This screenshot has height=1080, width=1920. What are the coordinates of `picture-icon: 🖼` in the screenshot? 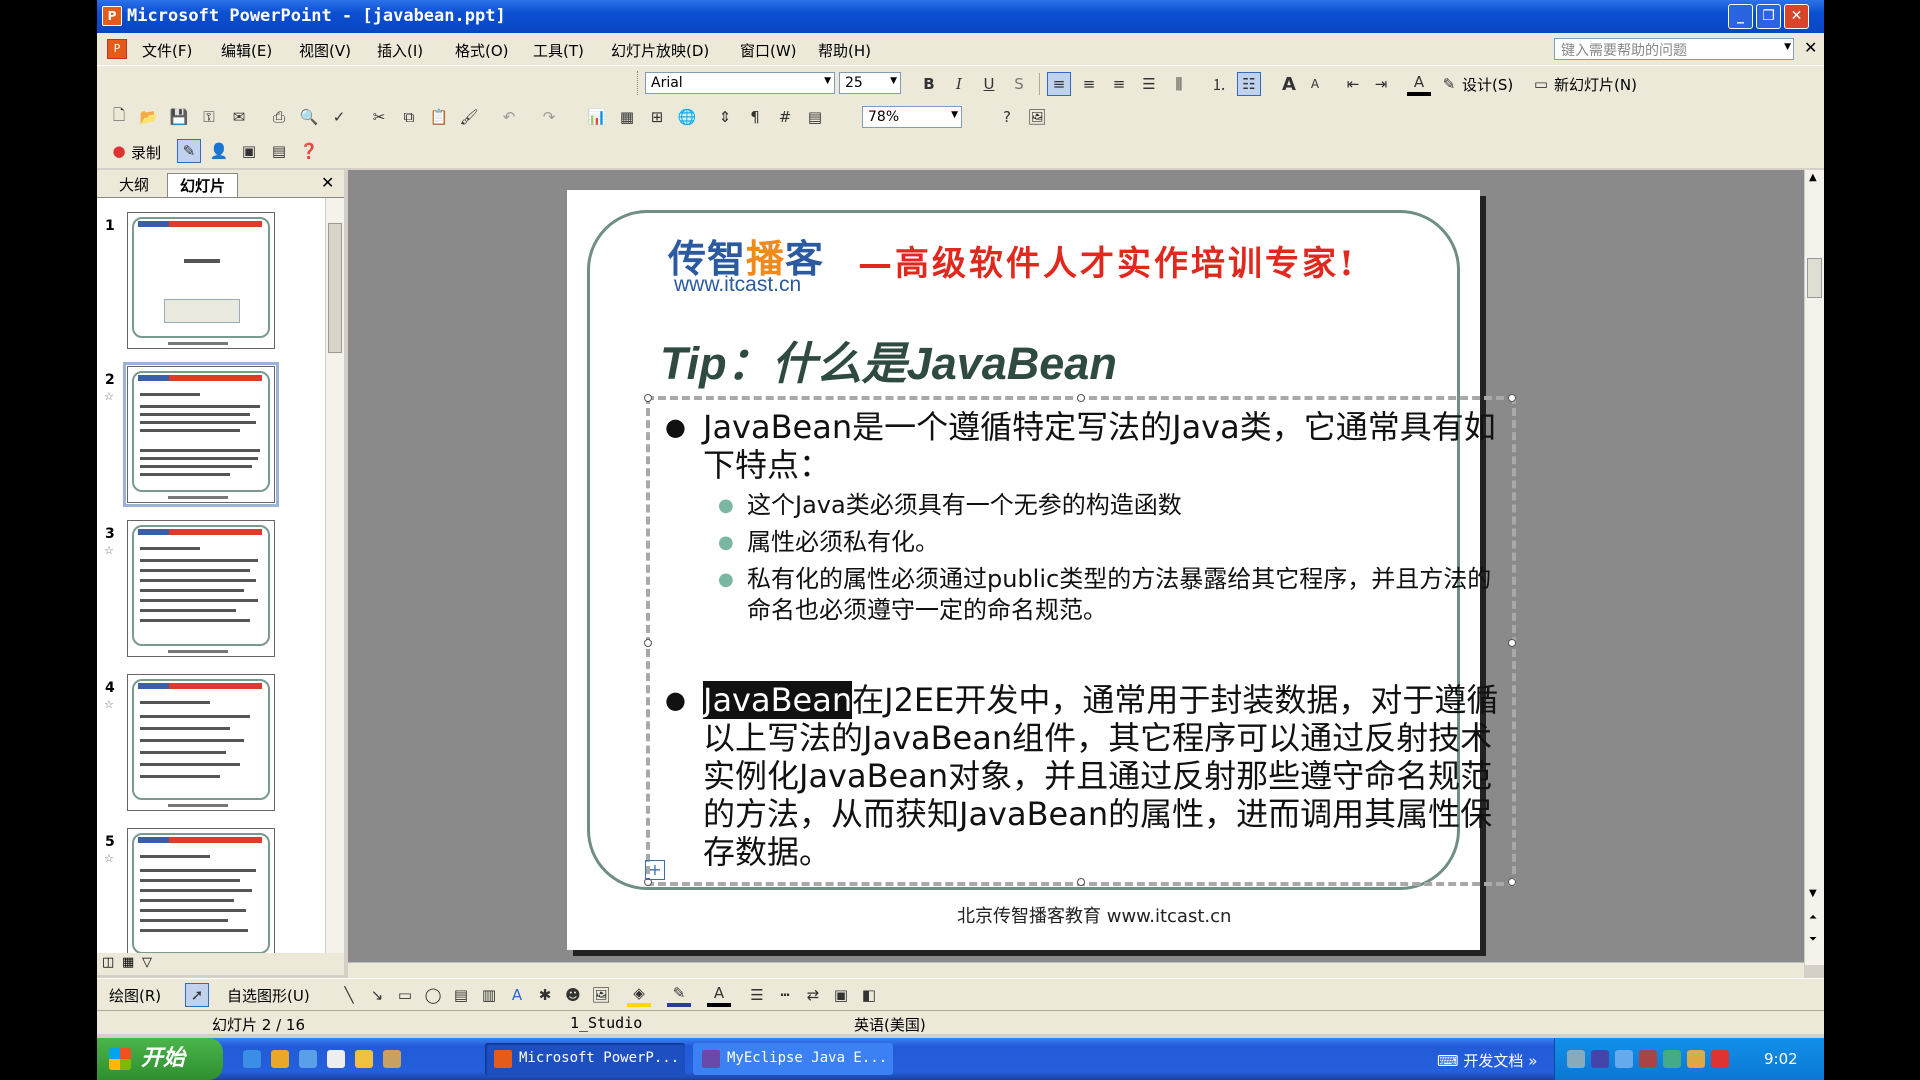 It's located at (1037, 117).